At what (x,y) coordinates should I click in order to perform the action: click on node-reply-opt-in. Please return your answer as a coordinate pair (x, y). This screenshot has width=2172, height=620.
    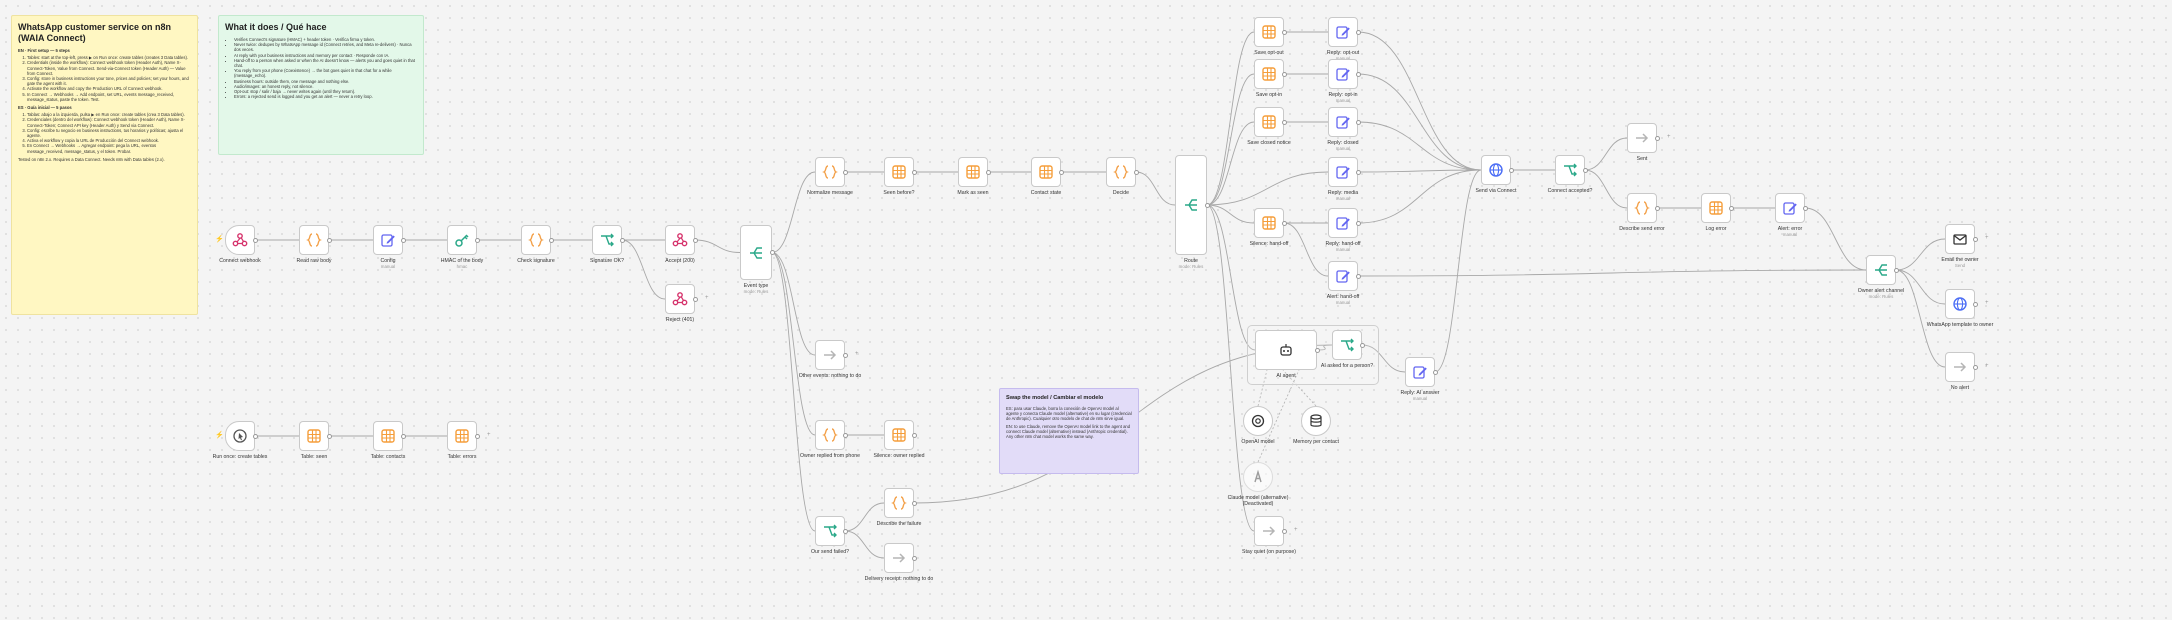
    Looking at the image, I should click on (1343, 74).